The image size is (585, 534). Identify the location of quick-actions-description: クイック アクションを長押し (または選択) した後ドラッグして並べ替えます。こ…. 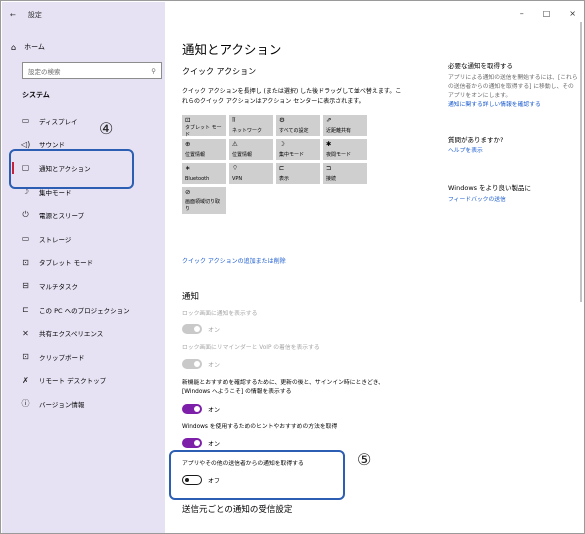
(292, 96).